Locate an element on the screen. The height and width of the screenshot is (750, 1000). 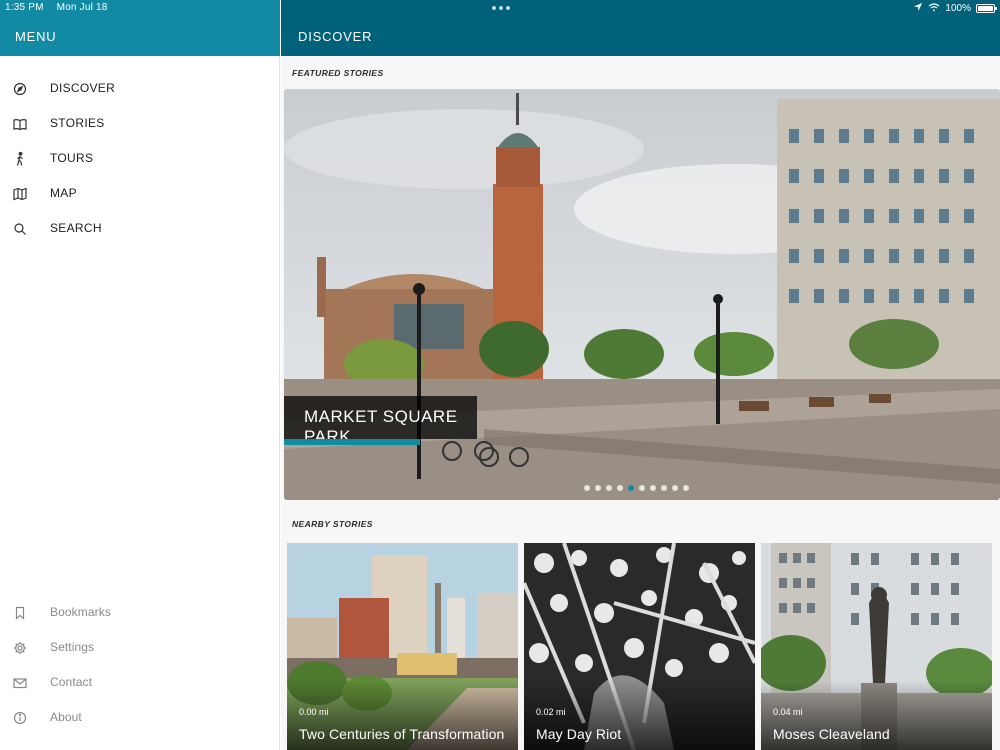
info-icon is located at coordinates (20, 718).